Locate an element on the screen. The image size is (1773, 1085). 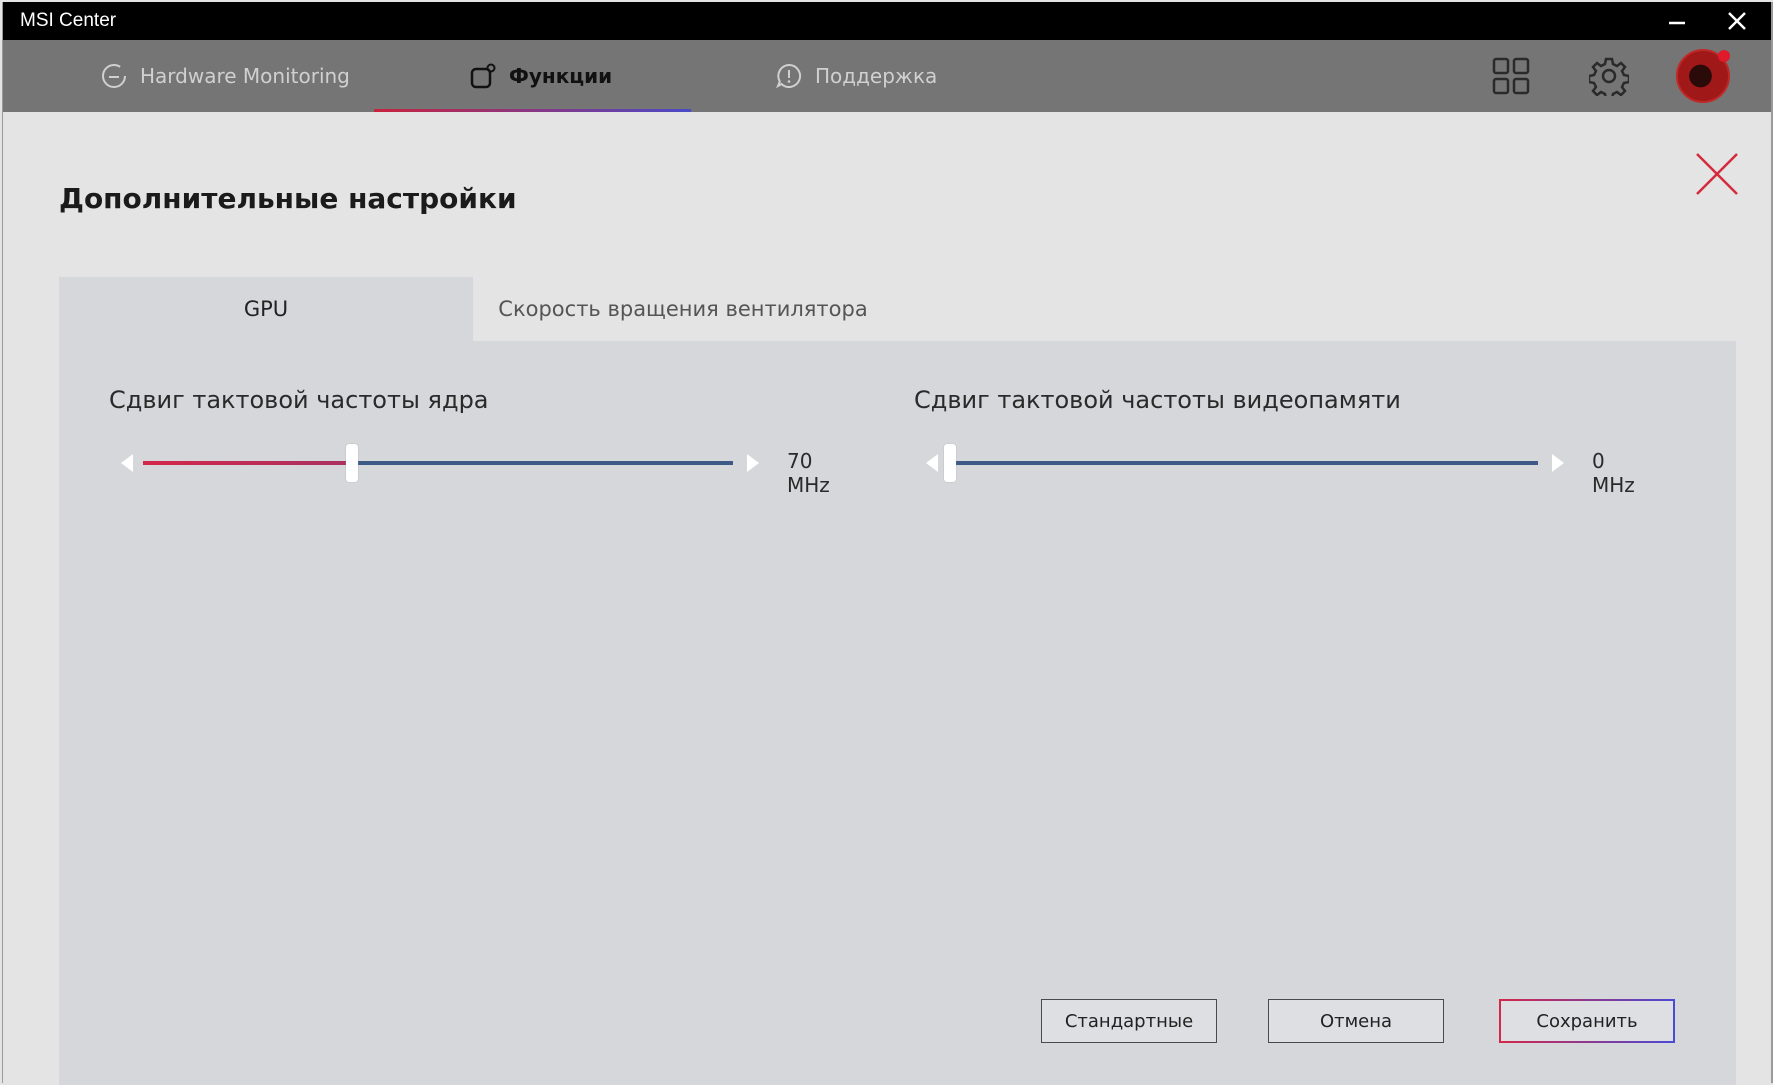
tab-support: Поддержка is located at coordinates (856, 76).